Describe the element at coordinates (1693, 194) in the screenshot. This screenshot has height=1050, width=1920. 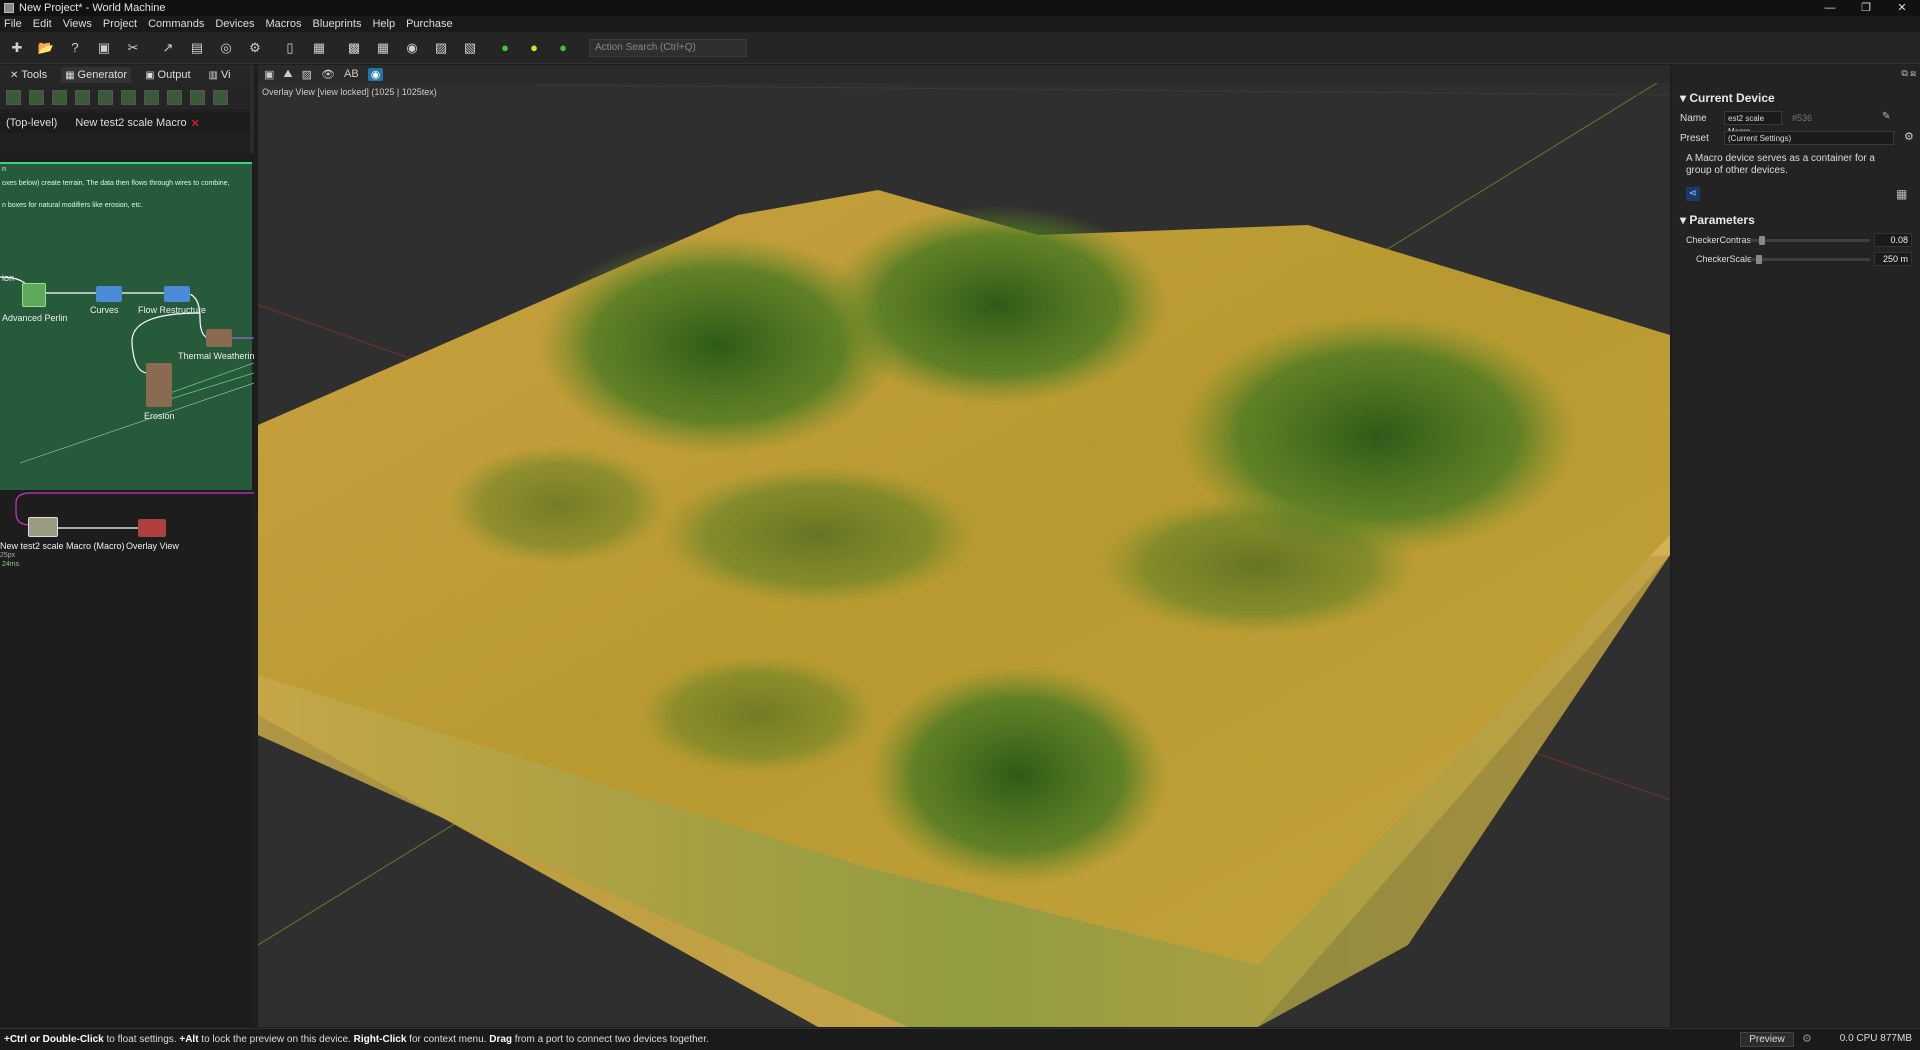
I see `share-icon: ⋖` at that location.